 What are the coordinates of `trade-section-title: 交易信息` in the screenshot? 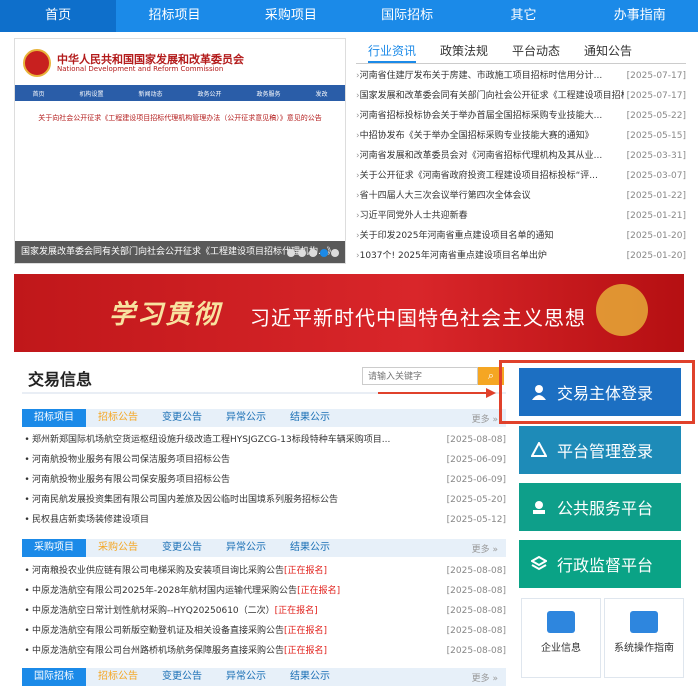 It's located at (60, 379).